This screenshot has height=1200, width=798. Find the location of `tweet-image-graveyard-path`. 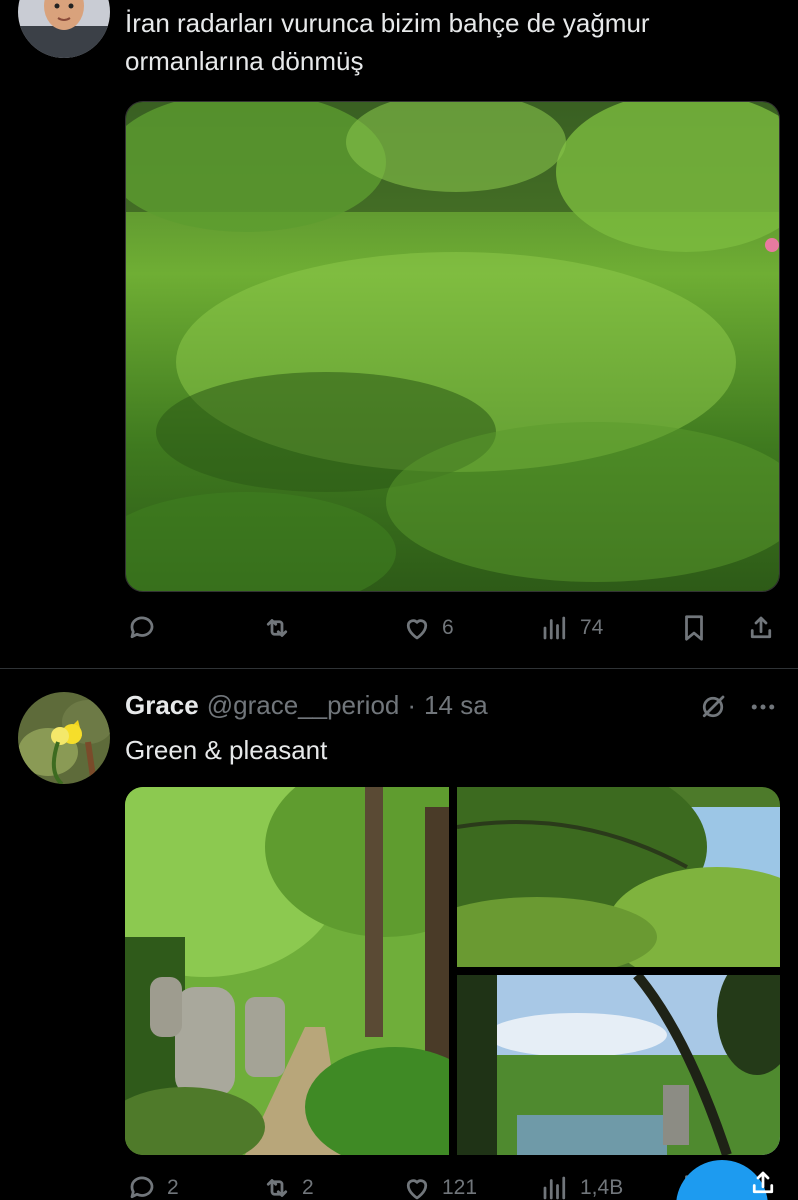

tweet-image-graveyard-path is located at coordinates (287, 971).